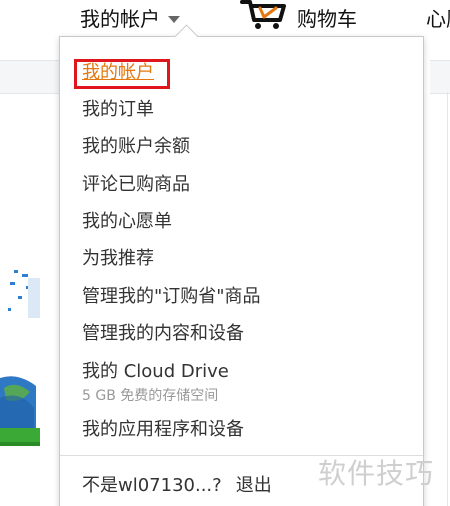 Image resolution: width=450 pixels, height=506 pixels. What do you see at coordinates (120, 18) in the screenshot?
I see `nav-account-label: 我的帐户` at bounding box center [120, 18].